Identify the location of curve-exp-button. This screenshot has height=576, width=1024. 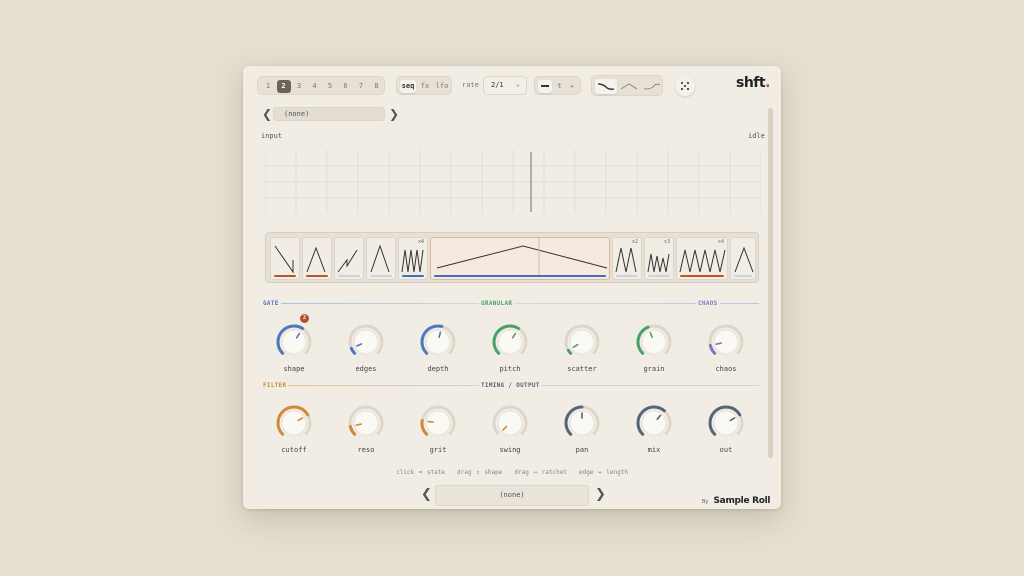
(606, 86).